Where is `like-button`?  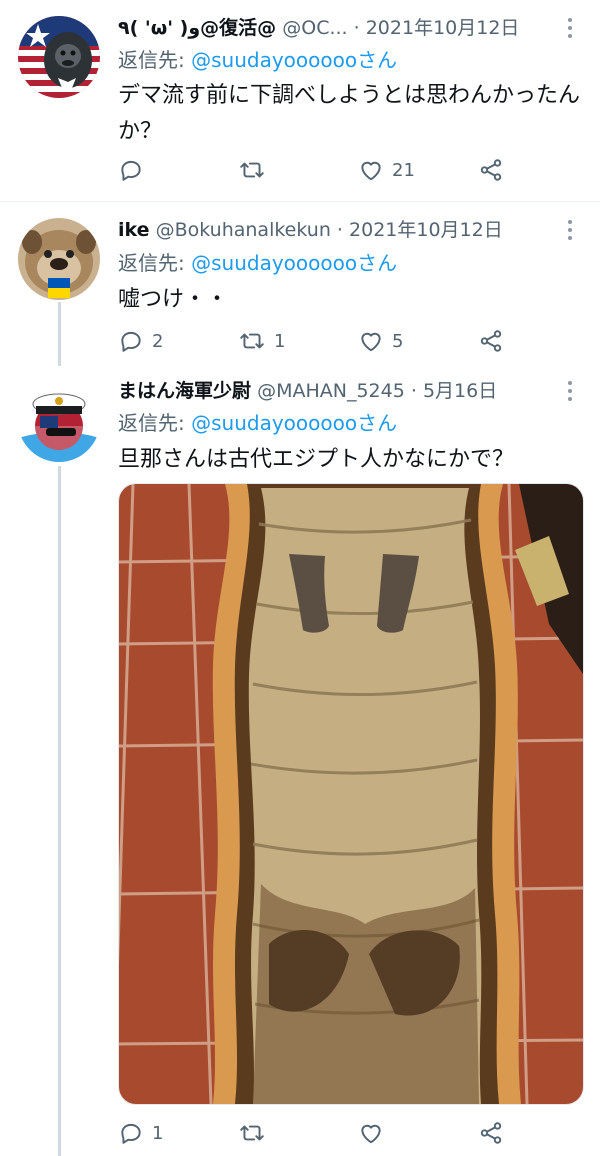
like-button is located at coordinates (375, 1133).